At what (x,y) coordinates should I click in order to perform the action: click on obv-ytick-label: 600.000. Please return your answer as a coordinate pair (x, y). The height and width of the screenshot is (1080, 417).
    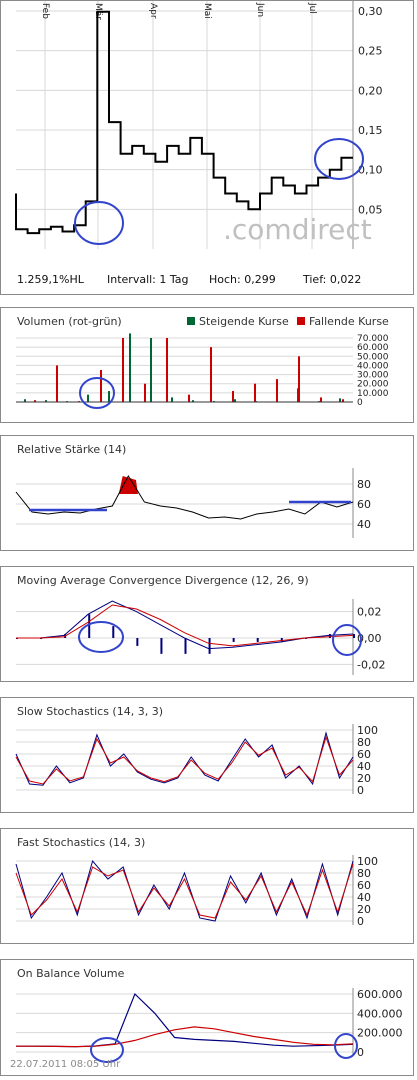
    Looking at the image, I should click on (380, 994).